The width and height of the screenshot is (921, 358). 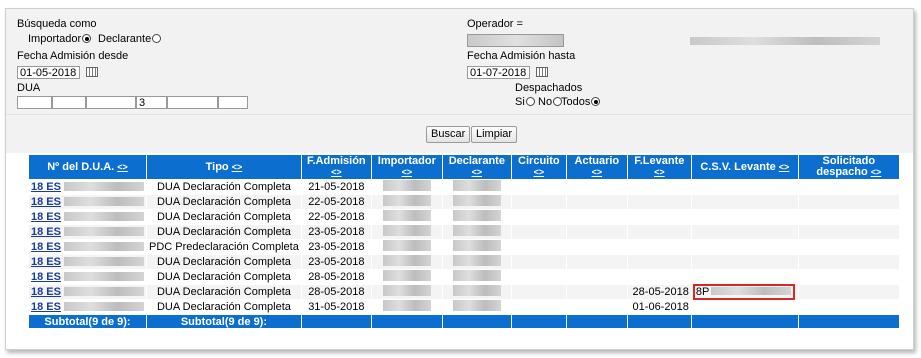 What do you see at coordinates (494, 134) in the screenshot?
I see `limpiar-button: Limpiar` at bounding box center [494, 134].